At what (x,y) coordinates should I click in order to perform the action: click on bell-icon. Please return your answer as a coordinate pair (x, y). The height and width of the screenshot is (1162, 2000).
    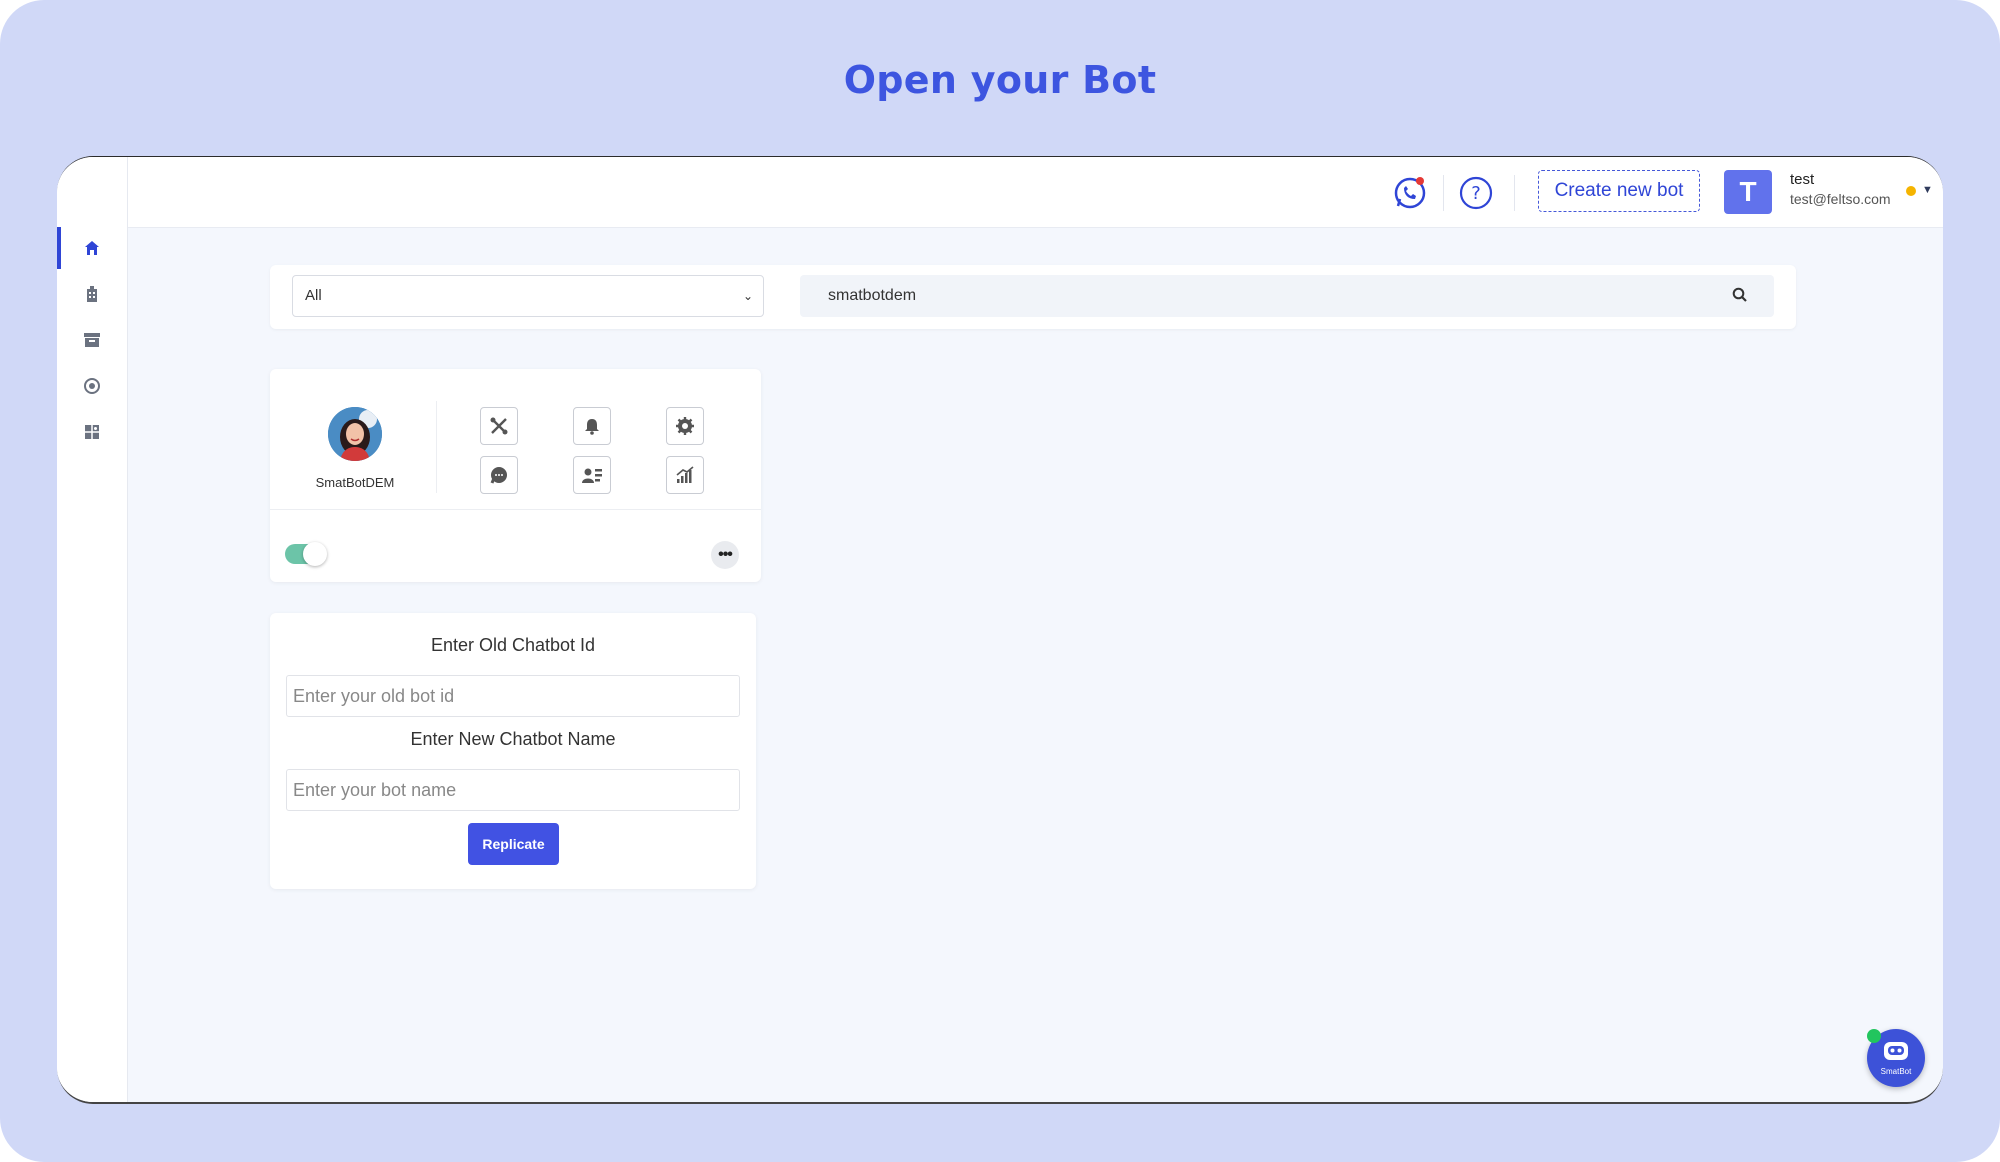
    Looking at the image, I should click on (592, 427).